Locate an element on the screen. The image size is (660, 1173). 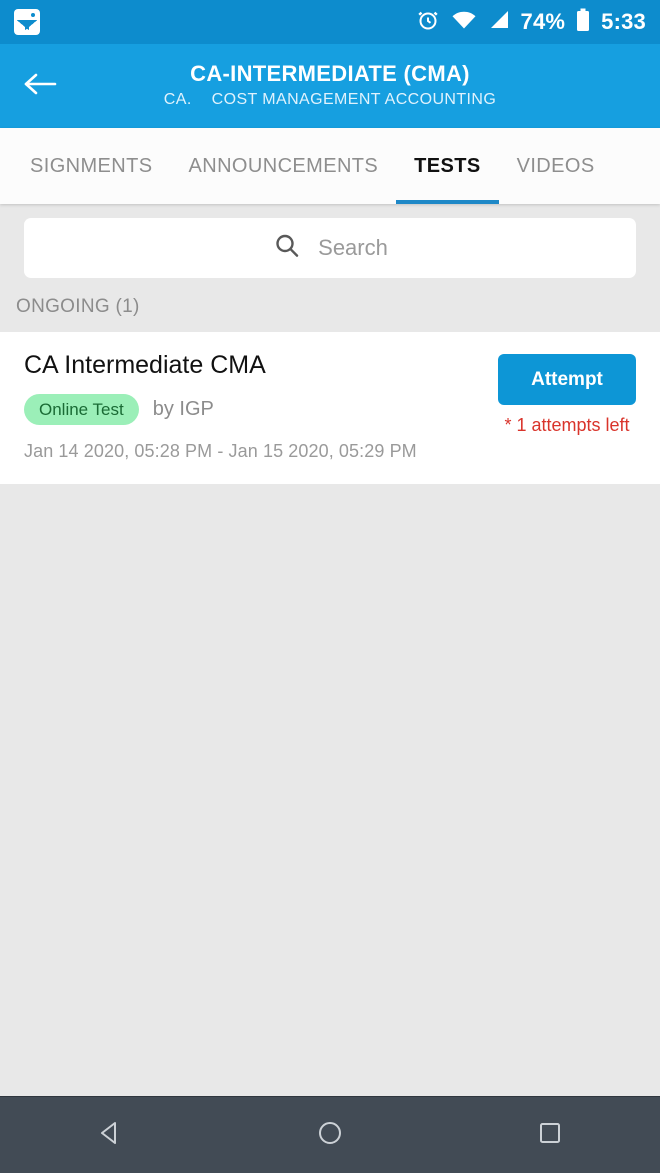
tab-assignments: SIGNMENTS is located at coordinates (91, 166).